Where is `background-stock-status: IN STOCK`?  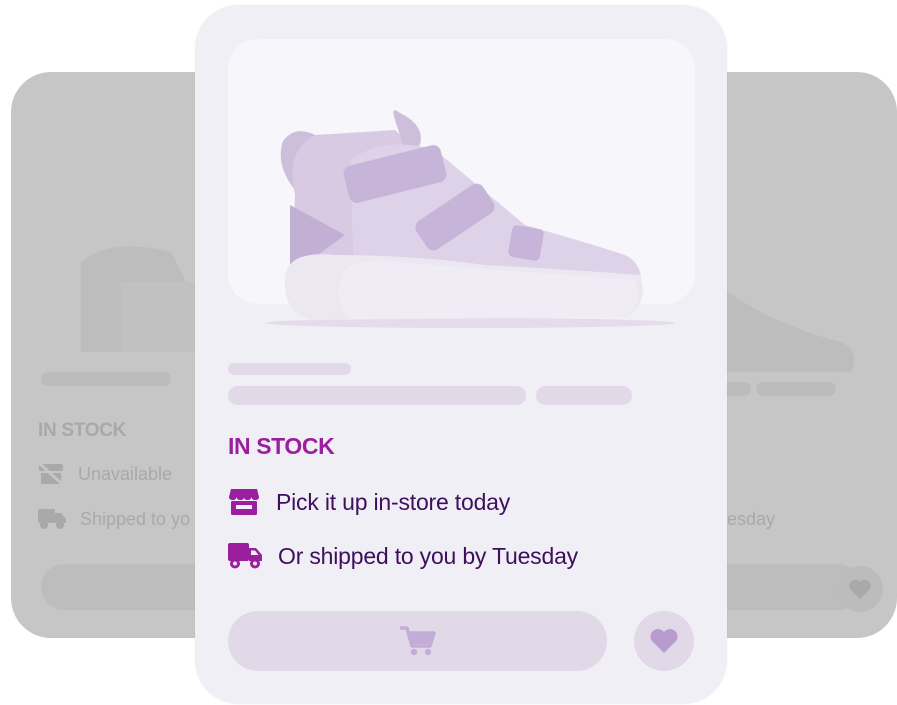 background-stock-status: IN STOCK is located at coordinates (82, 430).